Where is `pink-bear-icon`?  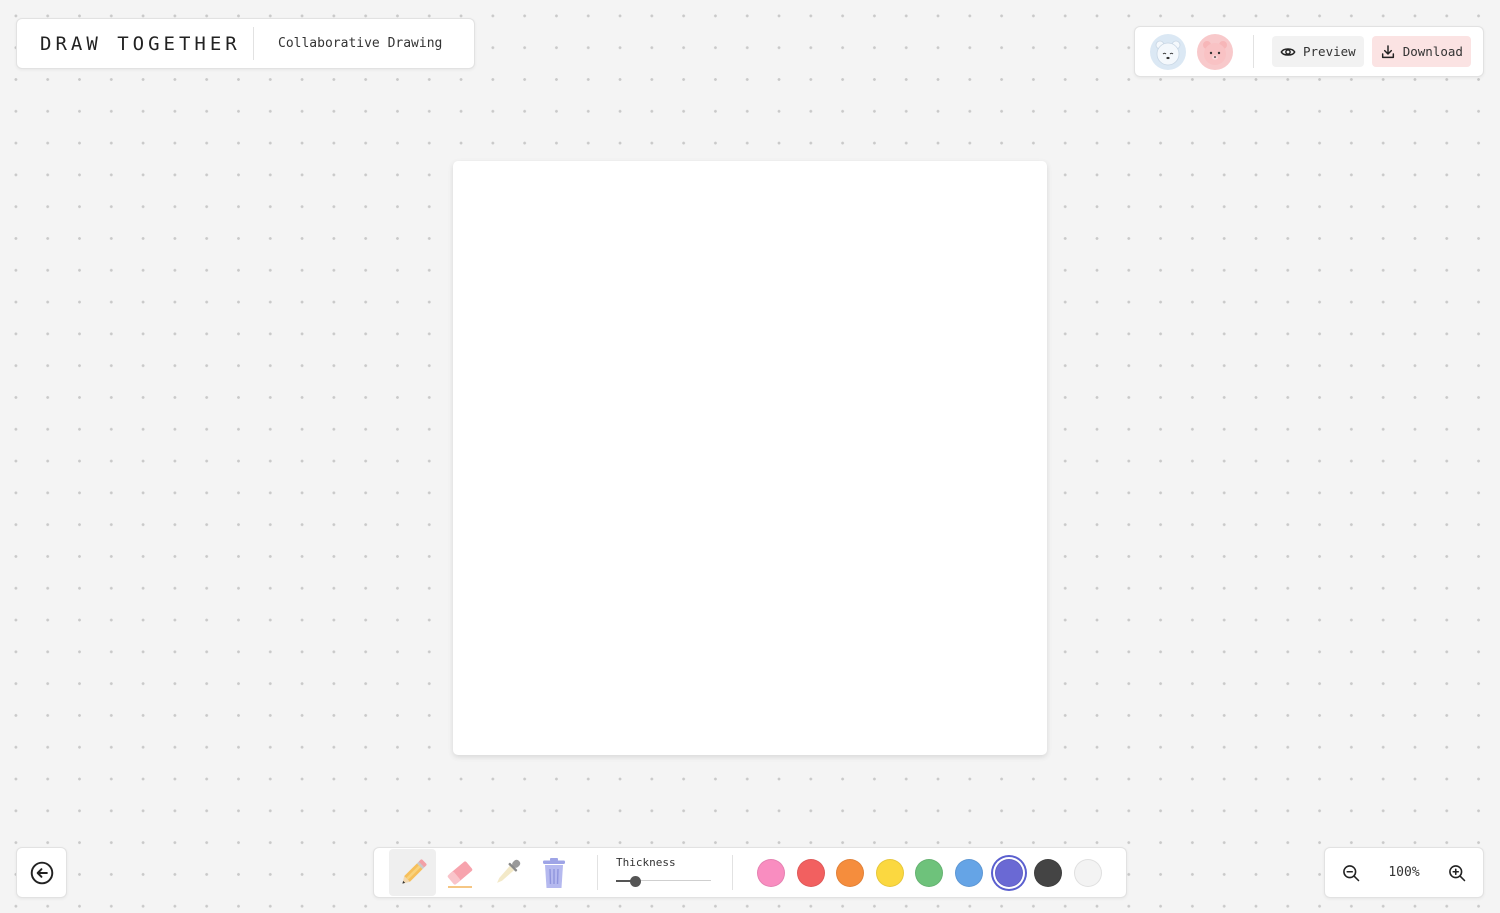
pink-bear-icon is located at coordinates (1215, 52).